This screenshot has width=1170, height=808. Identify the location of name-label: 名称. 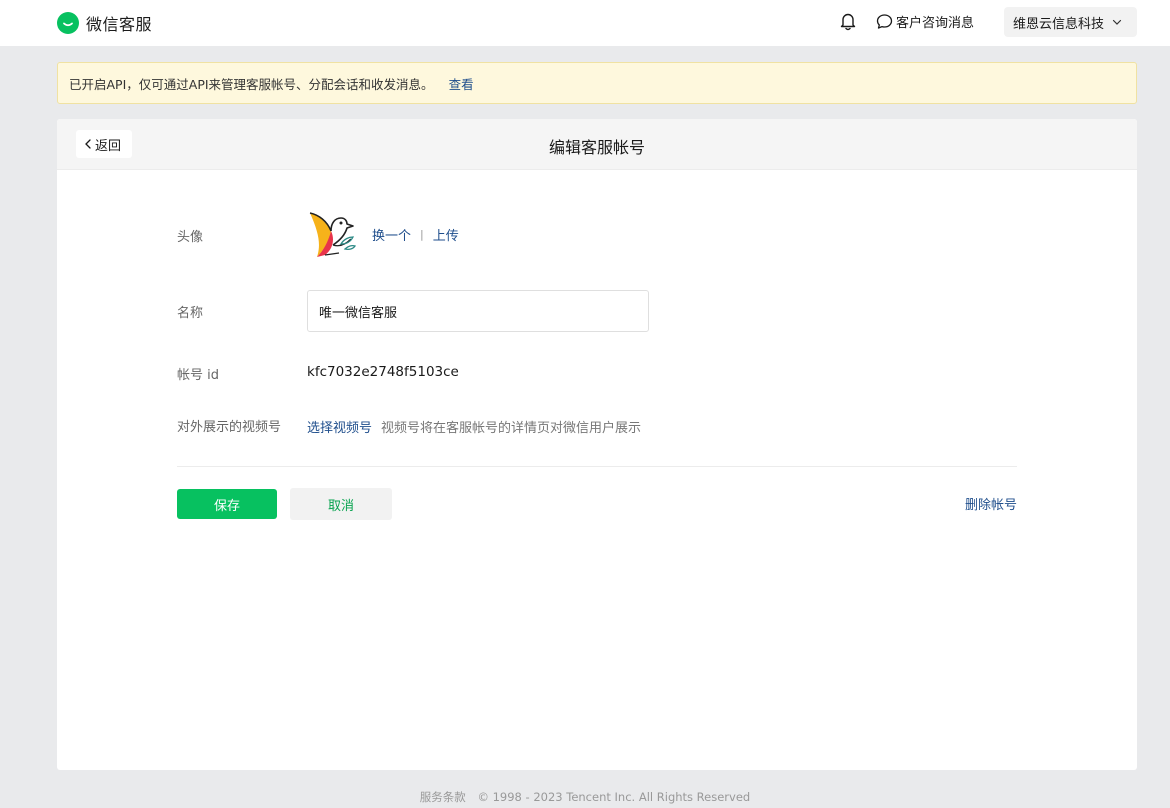
(190, 313).